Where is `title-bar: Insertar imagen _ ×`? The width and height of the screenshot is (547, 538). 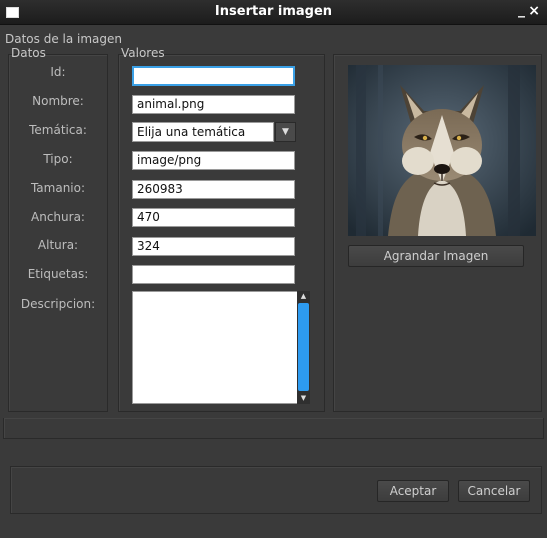
title-bar: Insertar imagen _ × is located at coordinates (273, 12).